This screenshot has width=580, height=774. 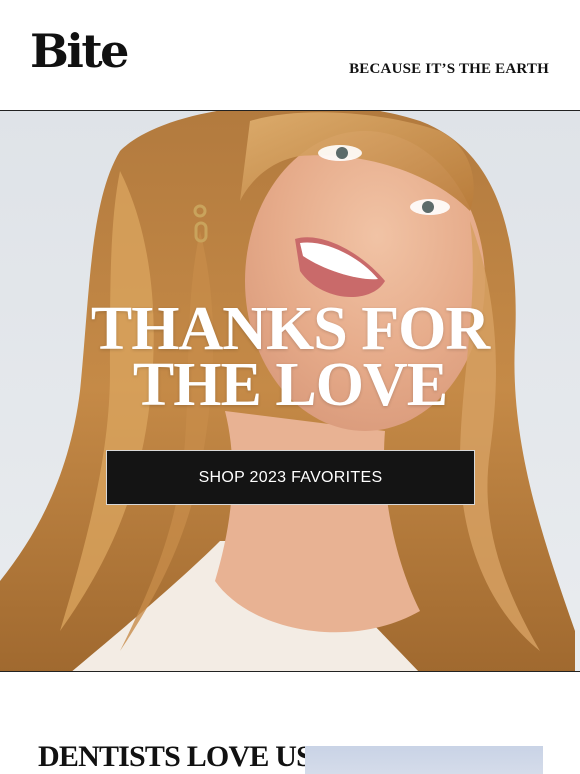 What do you see at coordinates (449, 69) in the screenshot?
I see `brand-tagline: BECAUSE IT’S THE EARTH` at bounding box center [449, 69].